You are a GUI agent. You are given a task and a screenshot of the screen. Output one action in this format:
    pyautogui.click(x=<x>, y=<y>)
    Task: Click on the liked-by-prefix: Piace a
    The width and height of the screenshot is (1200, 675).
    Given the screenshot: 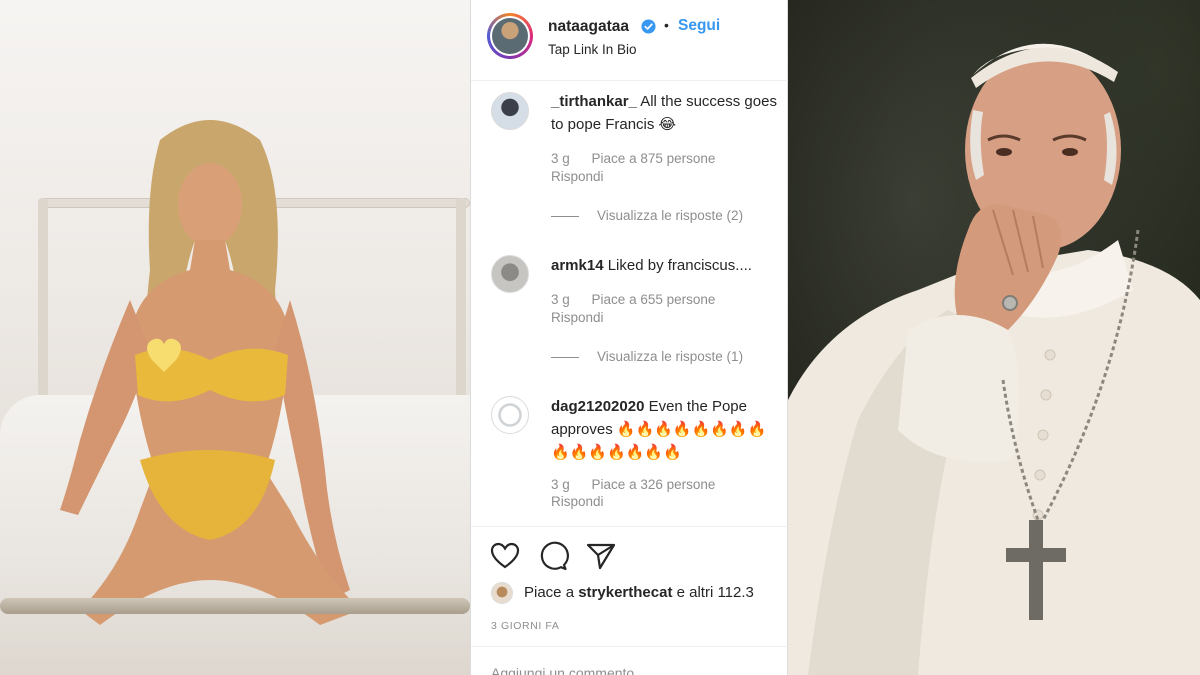 What is the action you would take?
    pyautogui.click(x=549, y=592)
    